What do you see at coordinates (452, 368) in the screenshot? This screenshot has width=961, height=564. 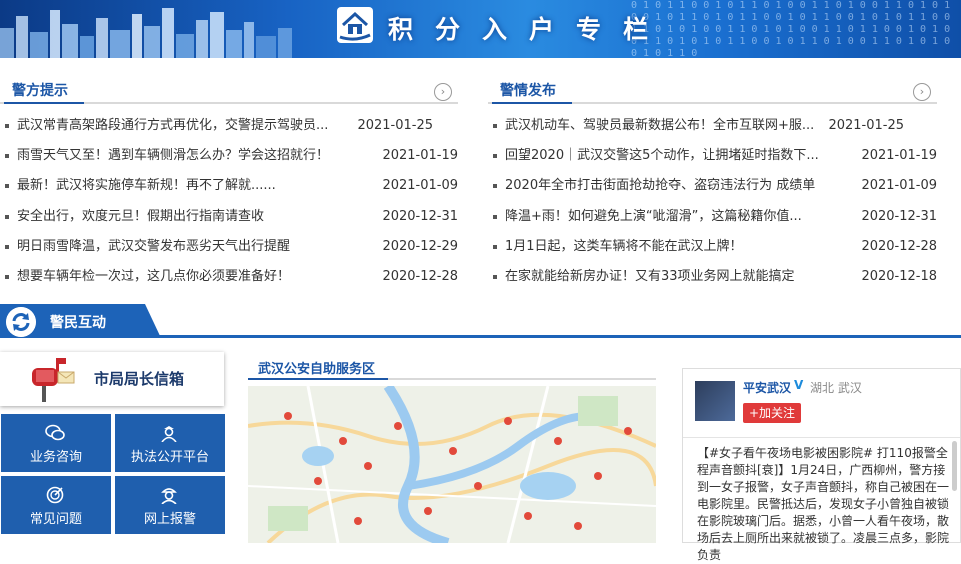 I see `service-map-header: 武汉公安自助服务区` at bounding box center [452, 368].